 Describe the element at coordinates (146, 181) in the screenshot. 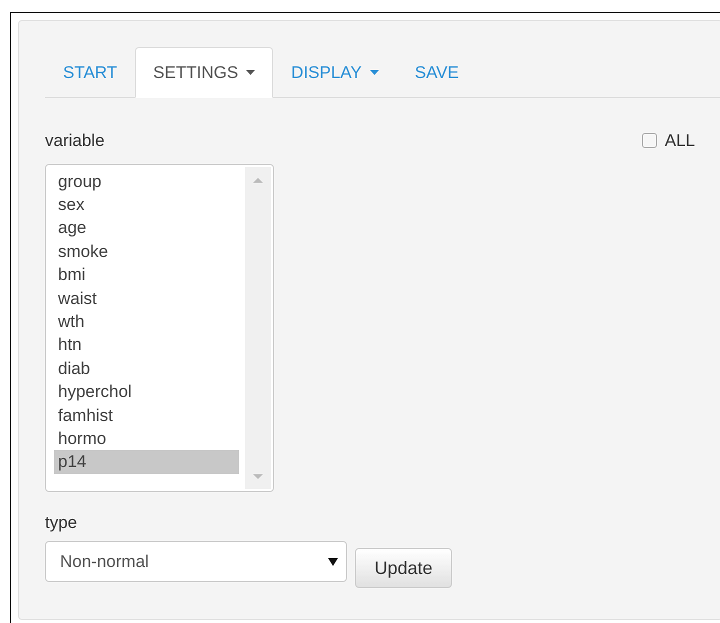

I see `list-option: group` at that location.